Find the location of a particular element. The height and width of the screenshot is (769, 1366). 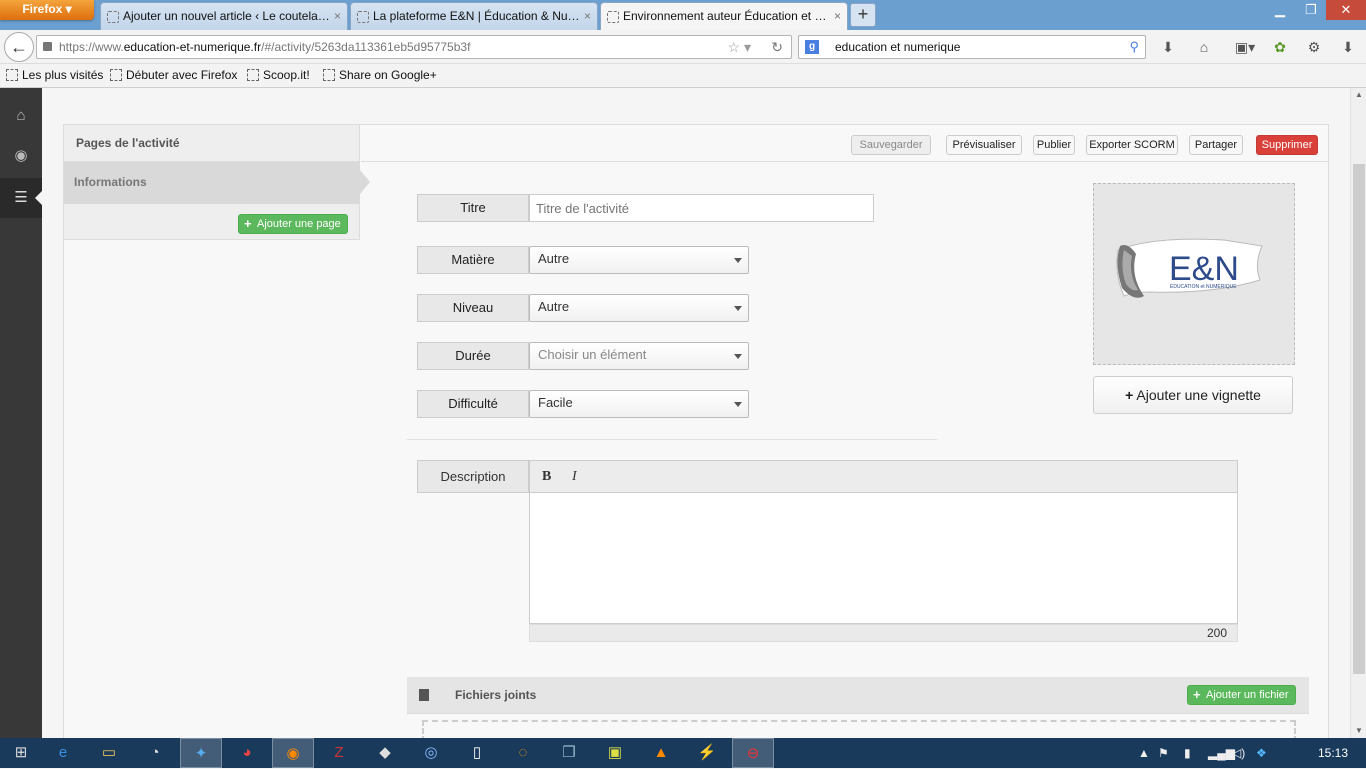

page-item-informations: Informations is located at coordinates (217, 183).